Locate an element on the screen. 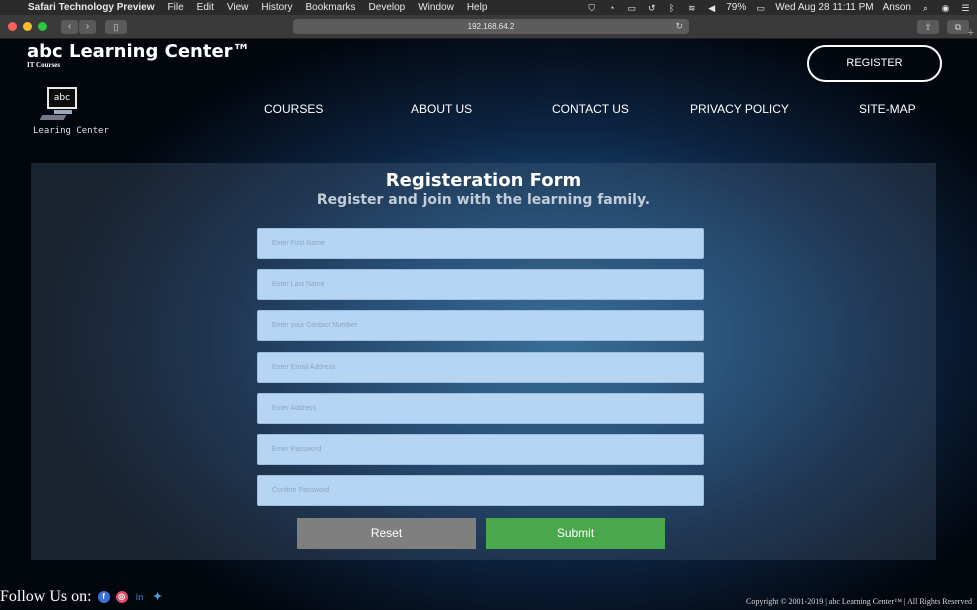 This screenshot has height=610, width=977. register-button: REGISTER is located at coordinates (874, 63).